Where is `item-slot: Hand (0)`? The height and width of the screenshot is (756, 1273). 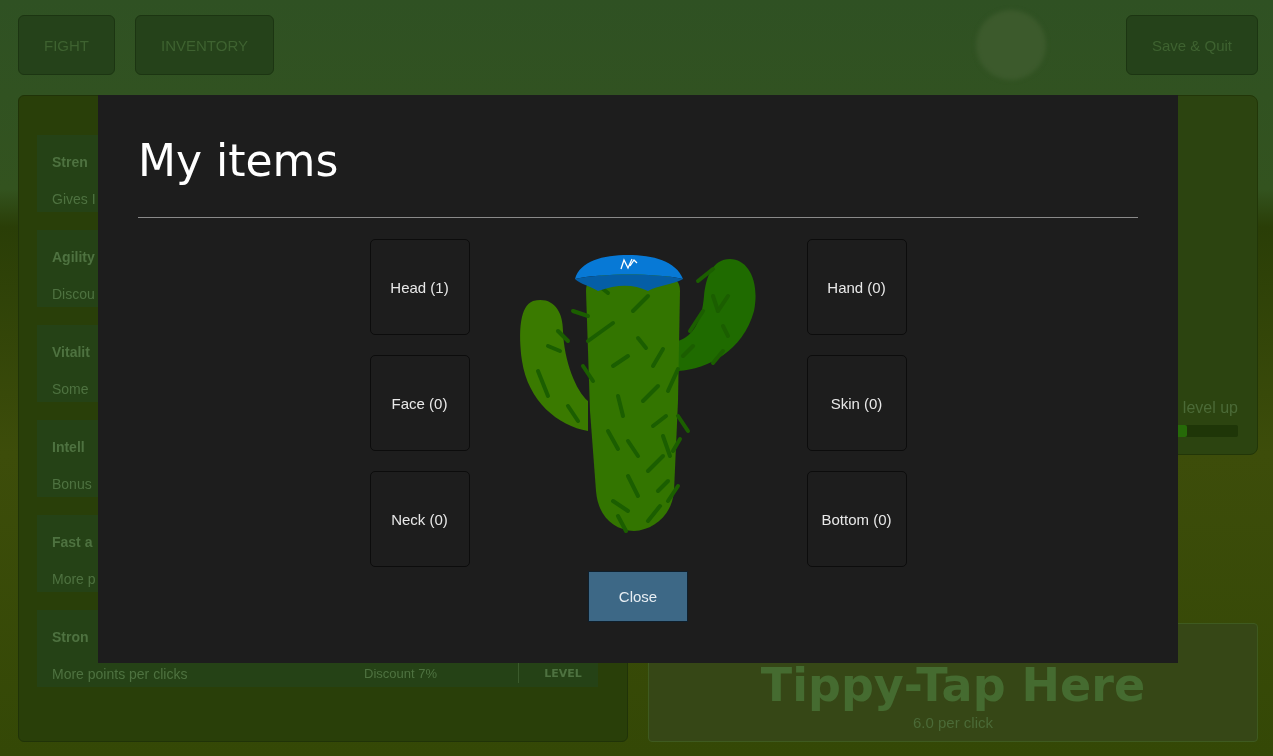 item-slot: Hand (0) is located at coordinates (856, 287).